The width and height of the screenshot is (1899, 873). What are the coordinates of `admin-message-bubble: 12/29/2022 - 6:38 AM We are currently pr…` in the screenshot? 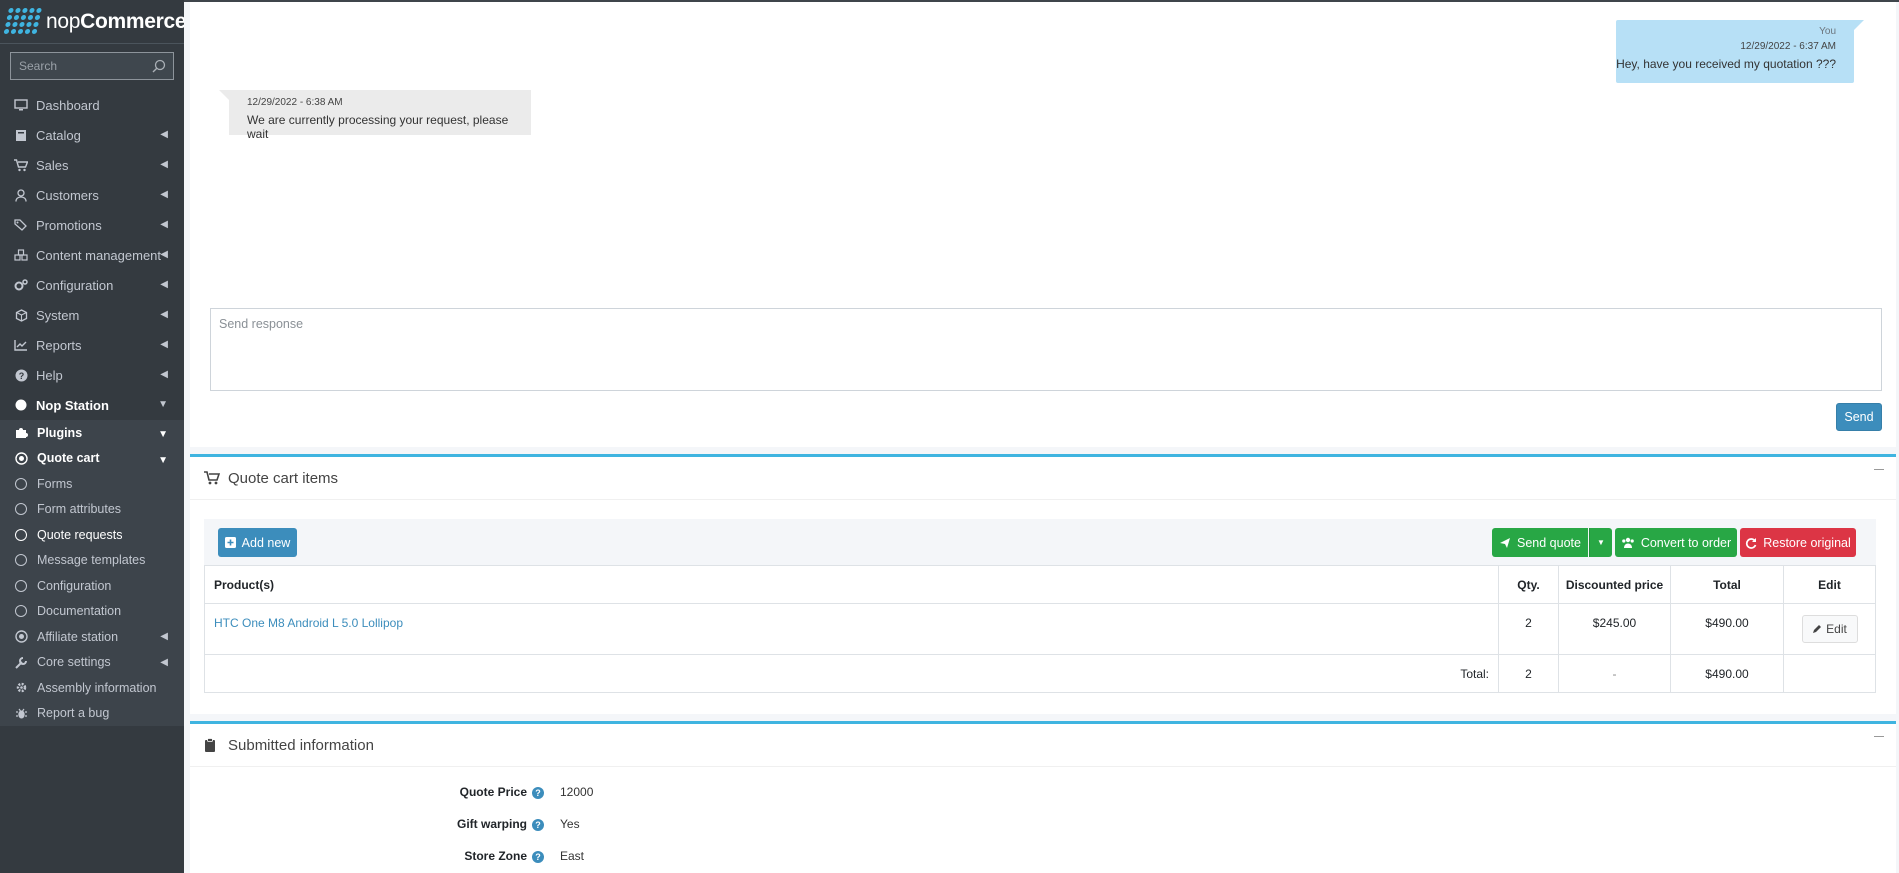 It's located at (375, 115).